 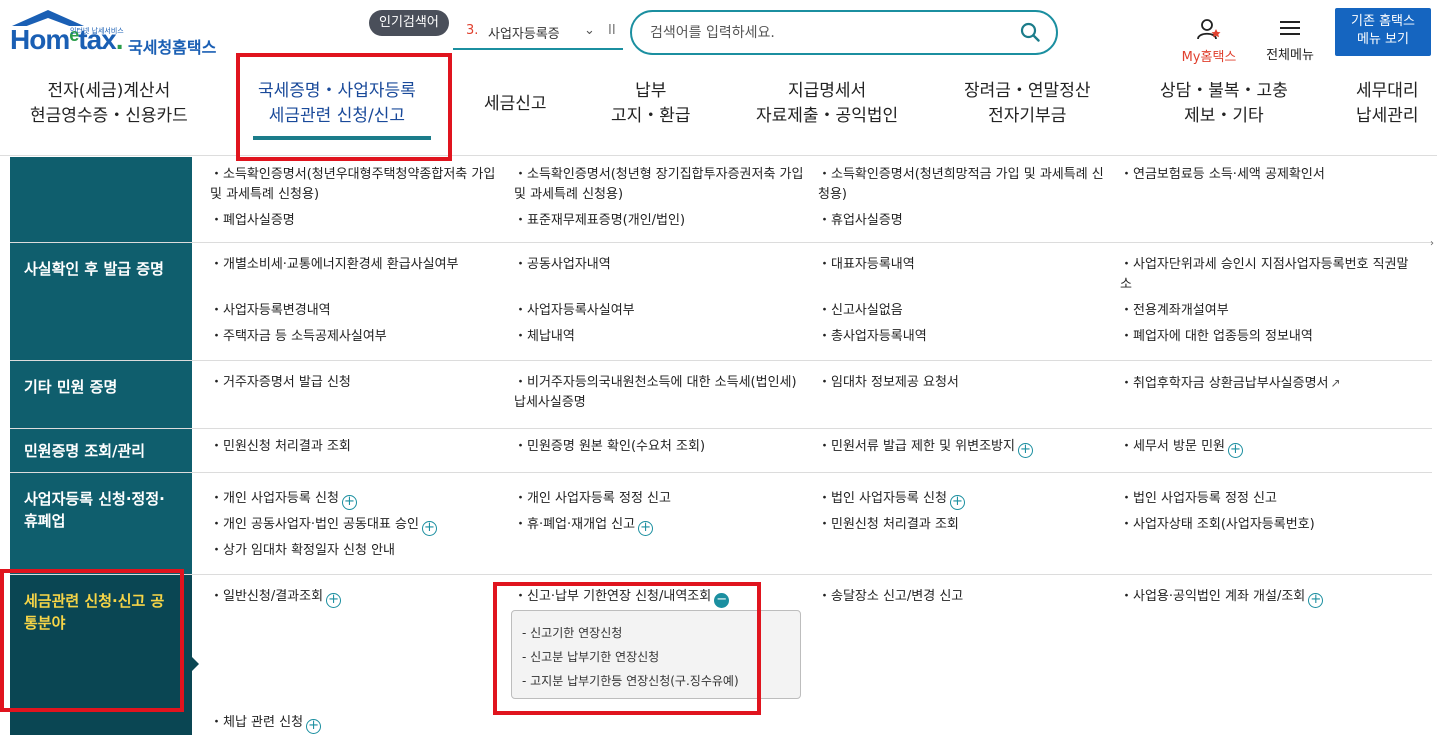 I want to click on menu-link: ・표준재무제표증명(개인/법인), so click(x=661, y=221).